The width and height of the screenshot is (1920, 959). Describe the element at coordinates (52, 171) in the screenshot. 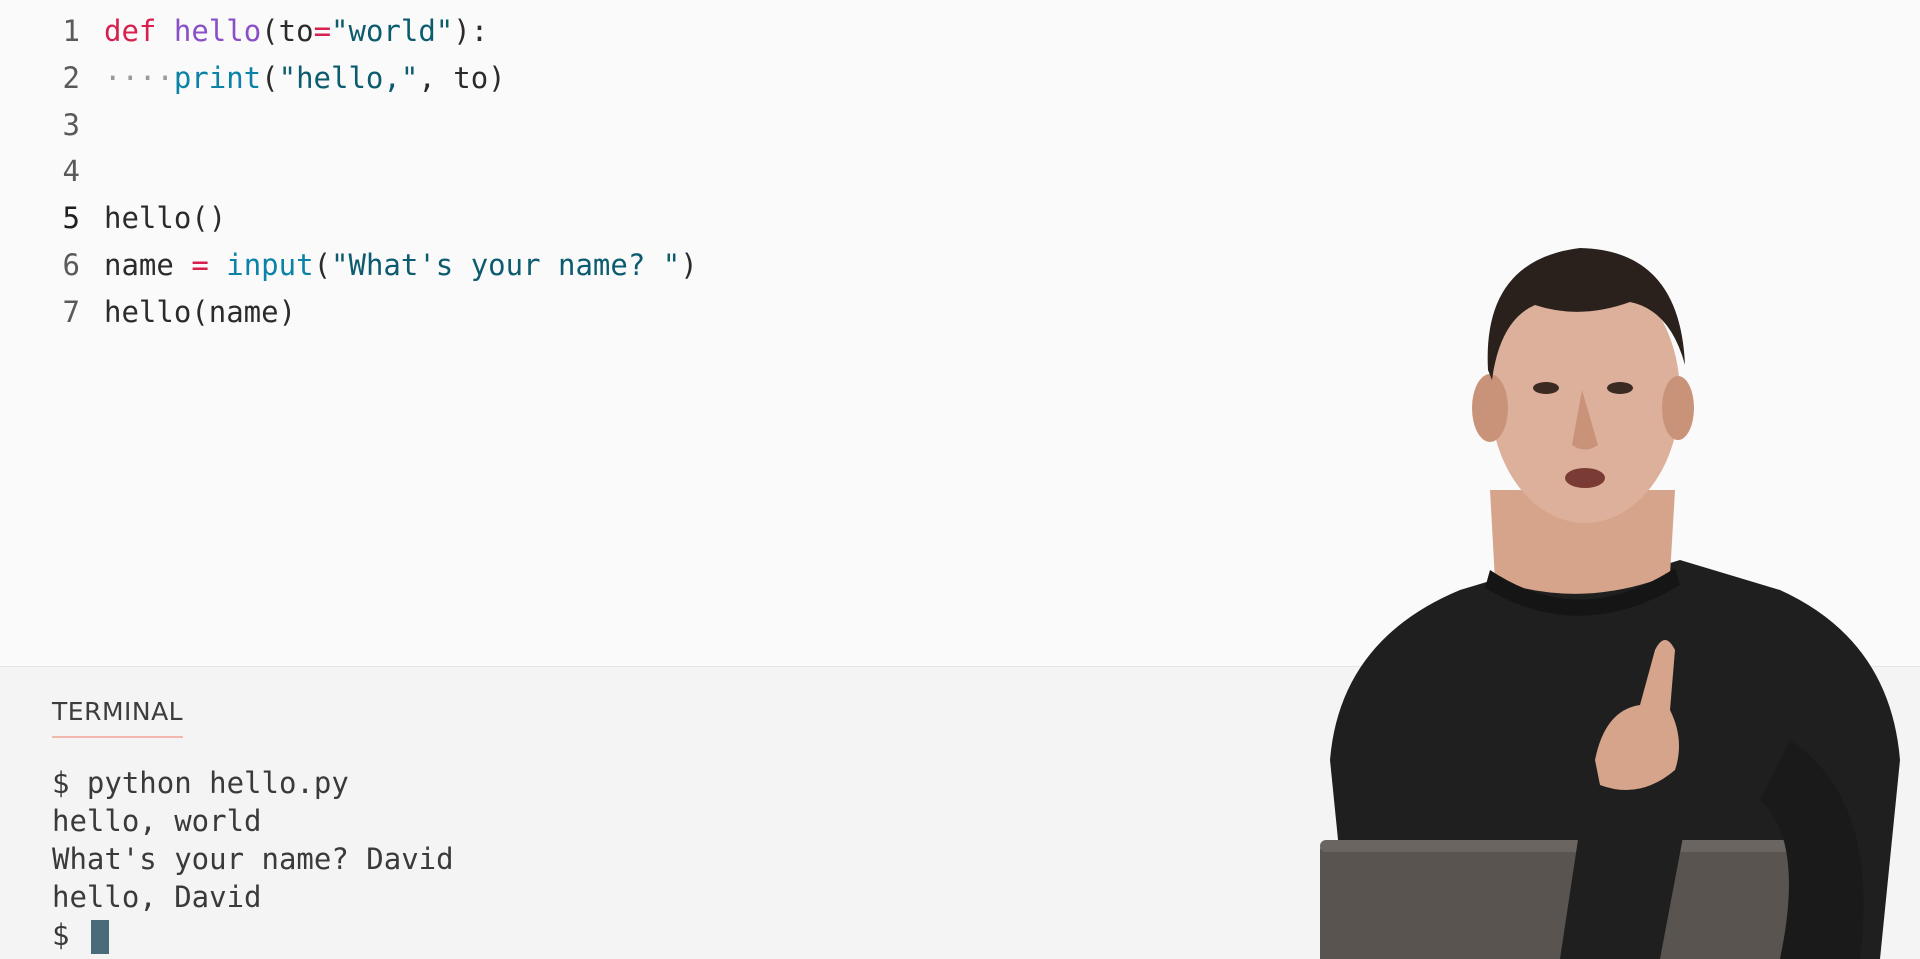

I see `code-line: 4` at that location.